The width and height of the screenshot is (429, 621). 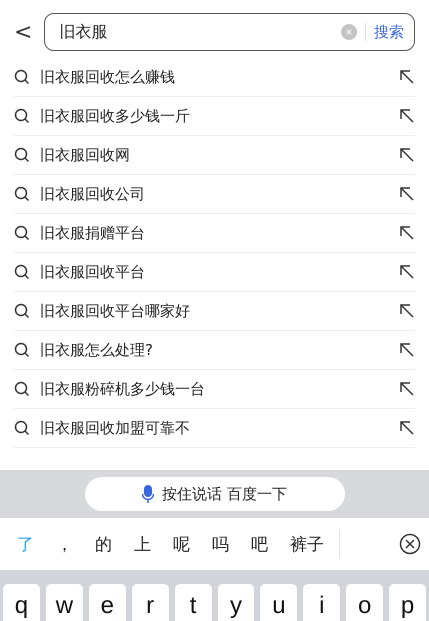 What do you see at coordinates (229, 32) in the screenshot?
I see `search-field: 旧衣服 × 搜索` at bounding box center [229, 32].